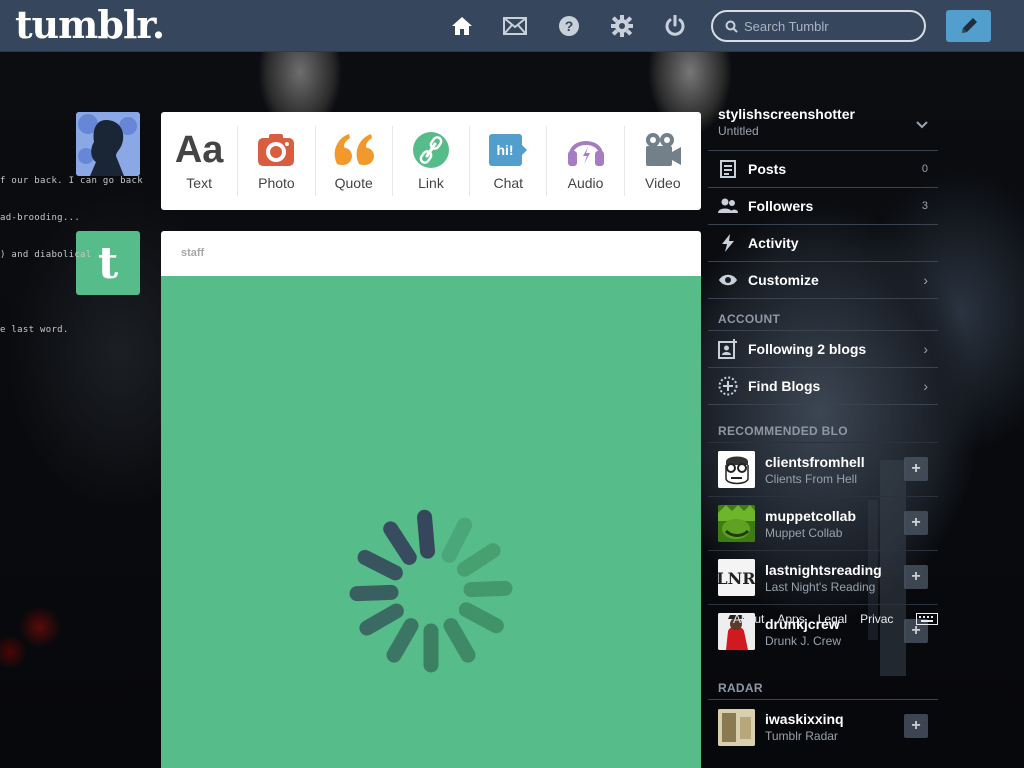 The width and height of the screenshot is (1024, 768). I want to click on sidebar-item-label: Find Blogs, so click(784, 386).